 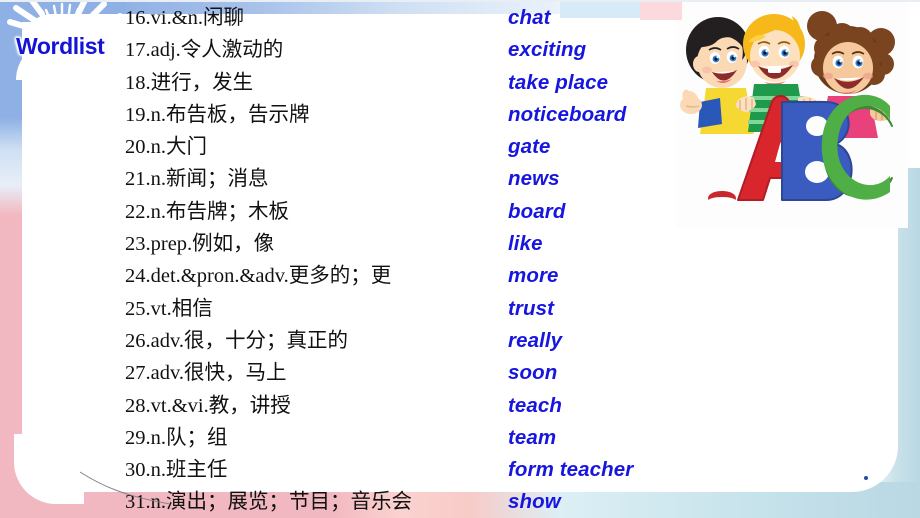 I want to click on english-word: really, so click(x=535, y=340).